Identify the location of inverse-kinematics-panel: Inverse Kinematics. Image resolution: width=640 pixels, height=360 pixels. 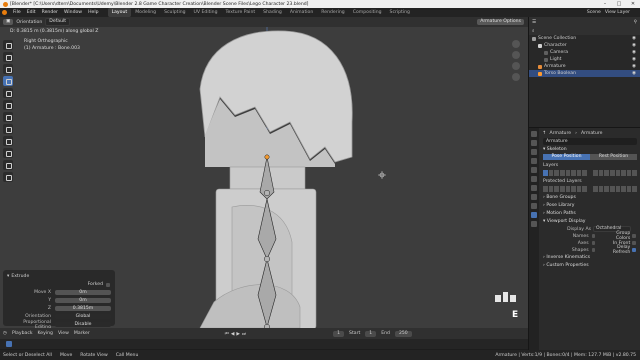
(568, 257).